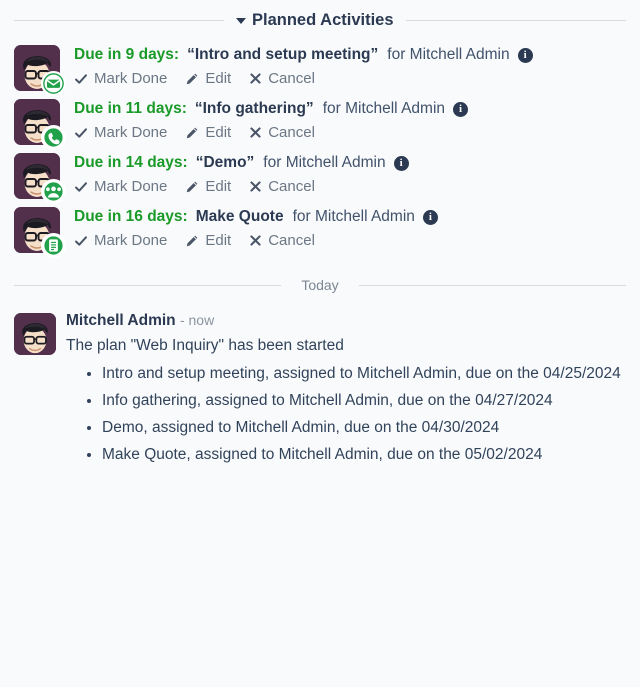  I want to click on message-author: Mitchell Admin, so click(121, 320).